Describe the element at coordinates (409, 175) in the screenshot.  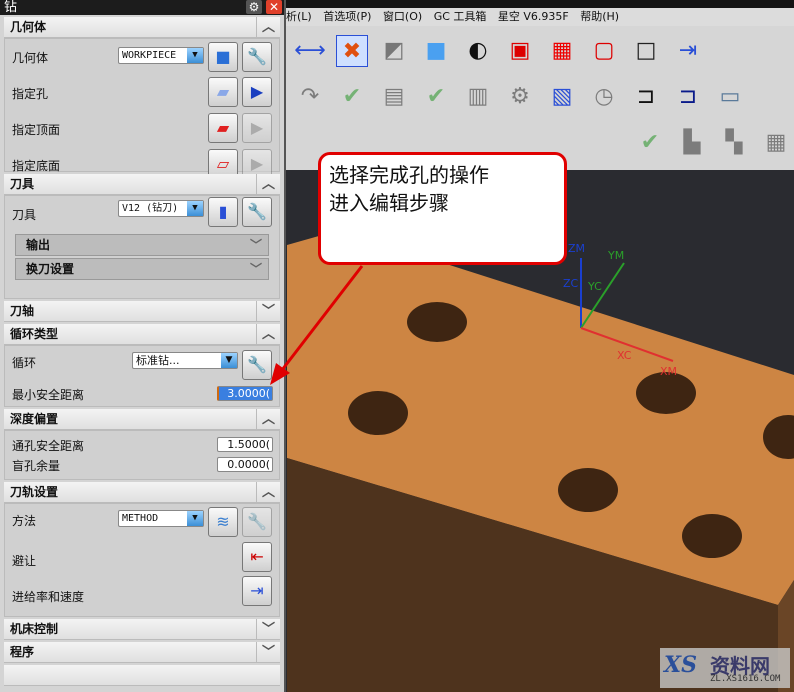
I see `callout-line-1: 选择完成孔的操作` at that location.